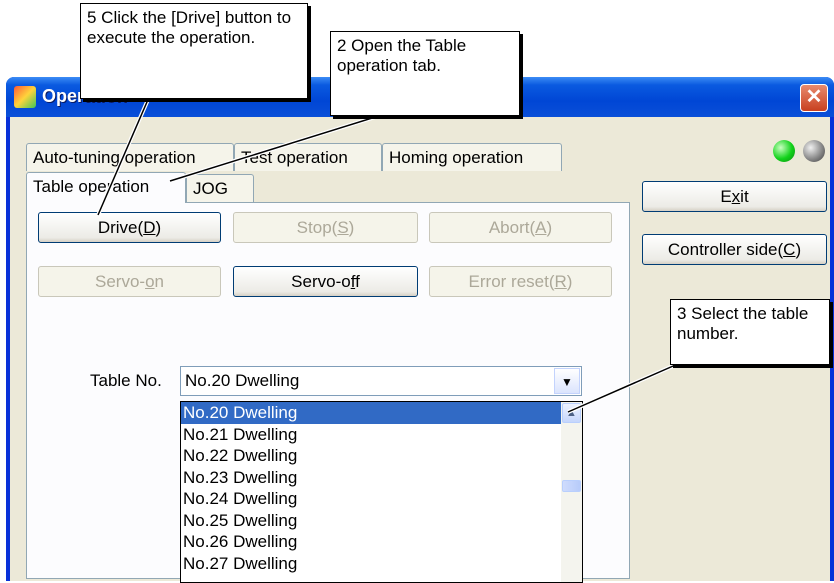 The width and height of the screenshot is (834, 583). I want to click on servo-on-accel-key: o, so click(150, 281).